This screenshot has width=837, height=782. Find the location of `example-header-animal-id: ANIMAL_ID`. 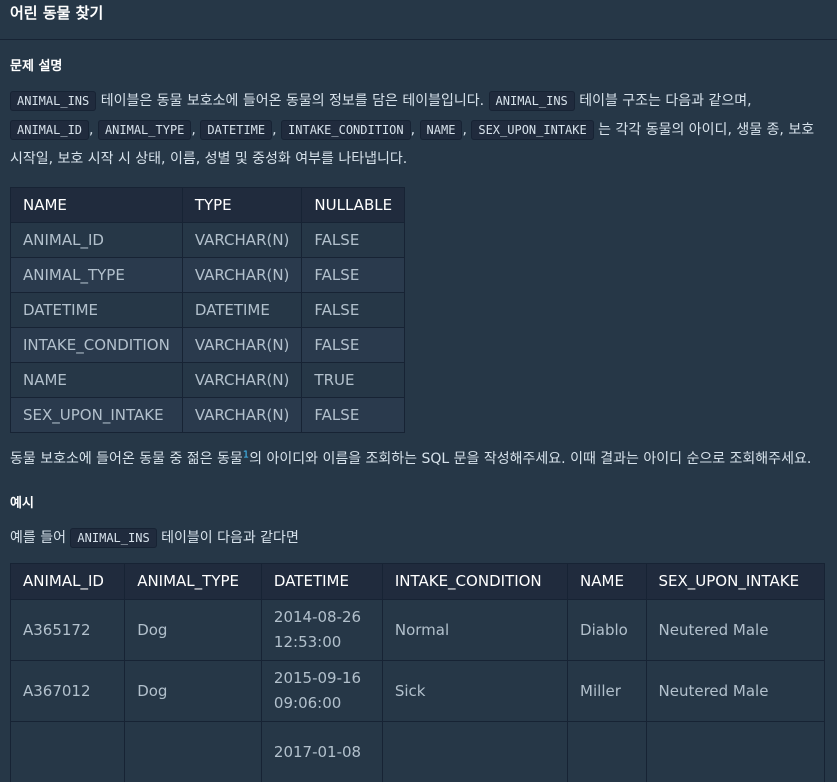

example-header-animal-id: ANIMAL_ID is located at coordinates (67, 581).